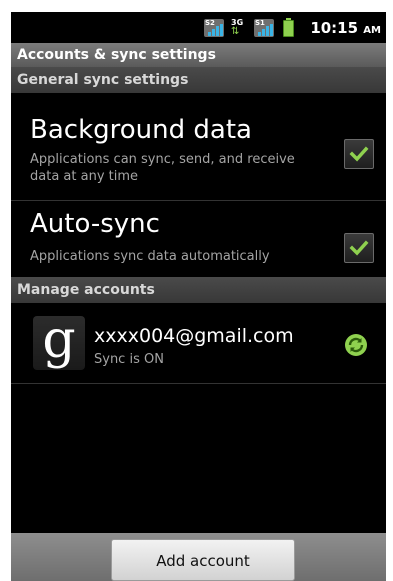 The height and width of the screenshot is (581, 393). I want to click on bottom-bar: Add account, so click(198, 557).